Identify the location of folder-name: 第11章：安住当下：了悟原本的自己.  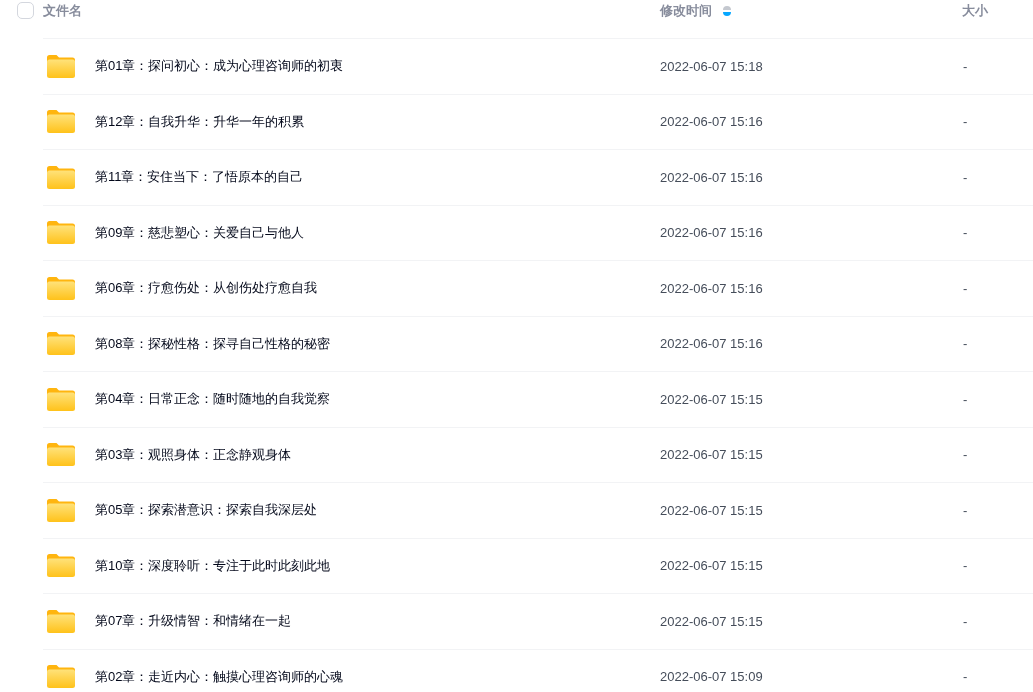
(377, 177).